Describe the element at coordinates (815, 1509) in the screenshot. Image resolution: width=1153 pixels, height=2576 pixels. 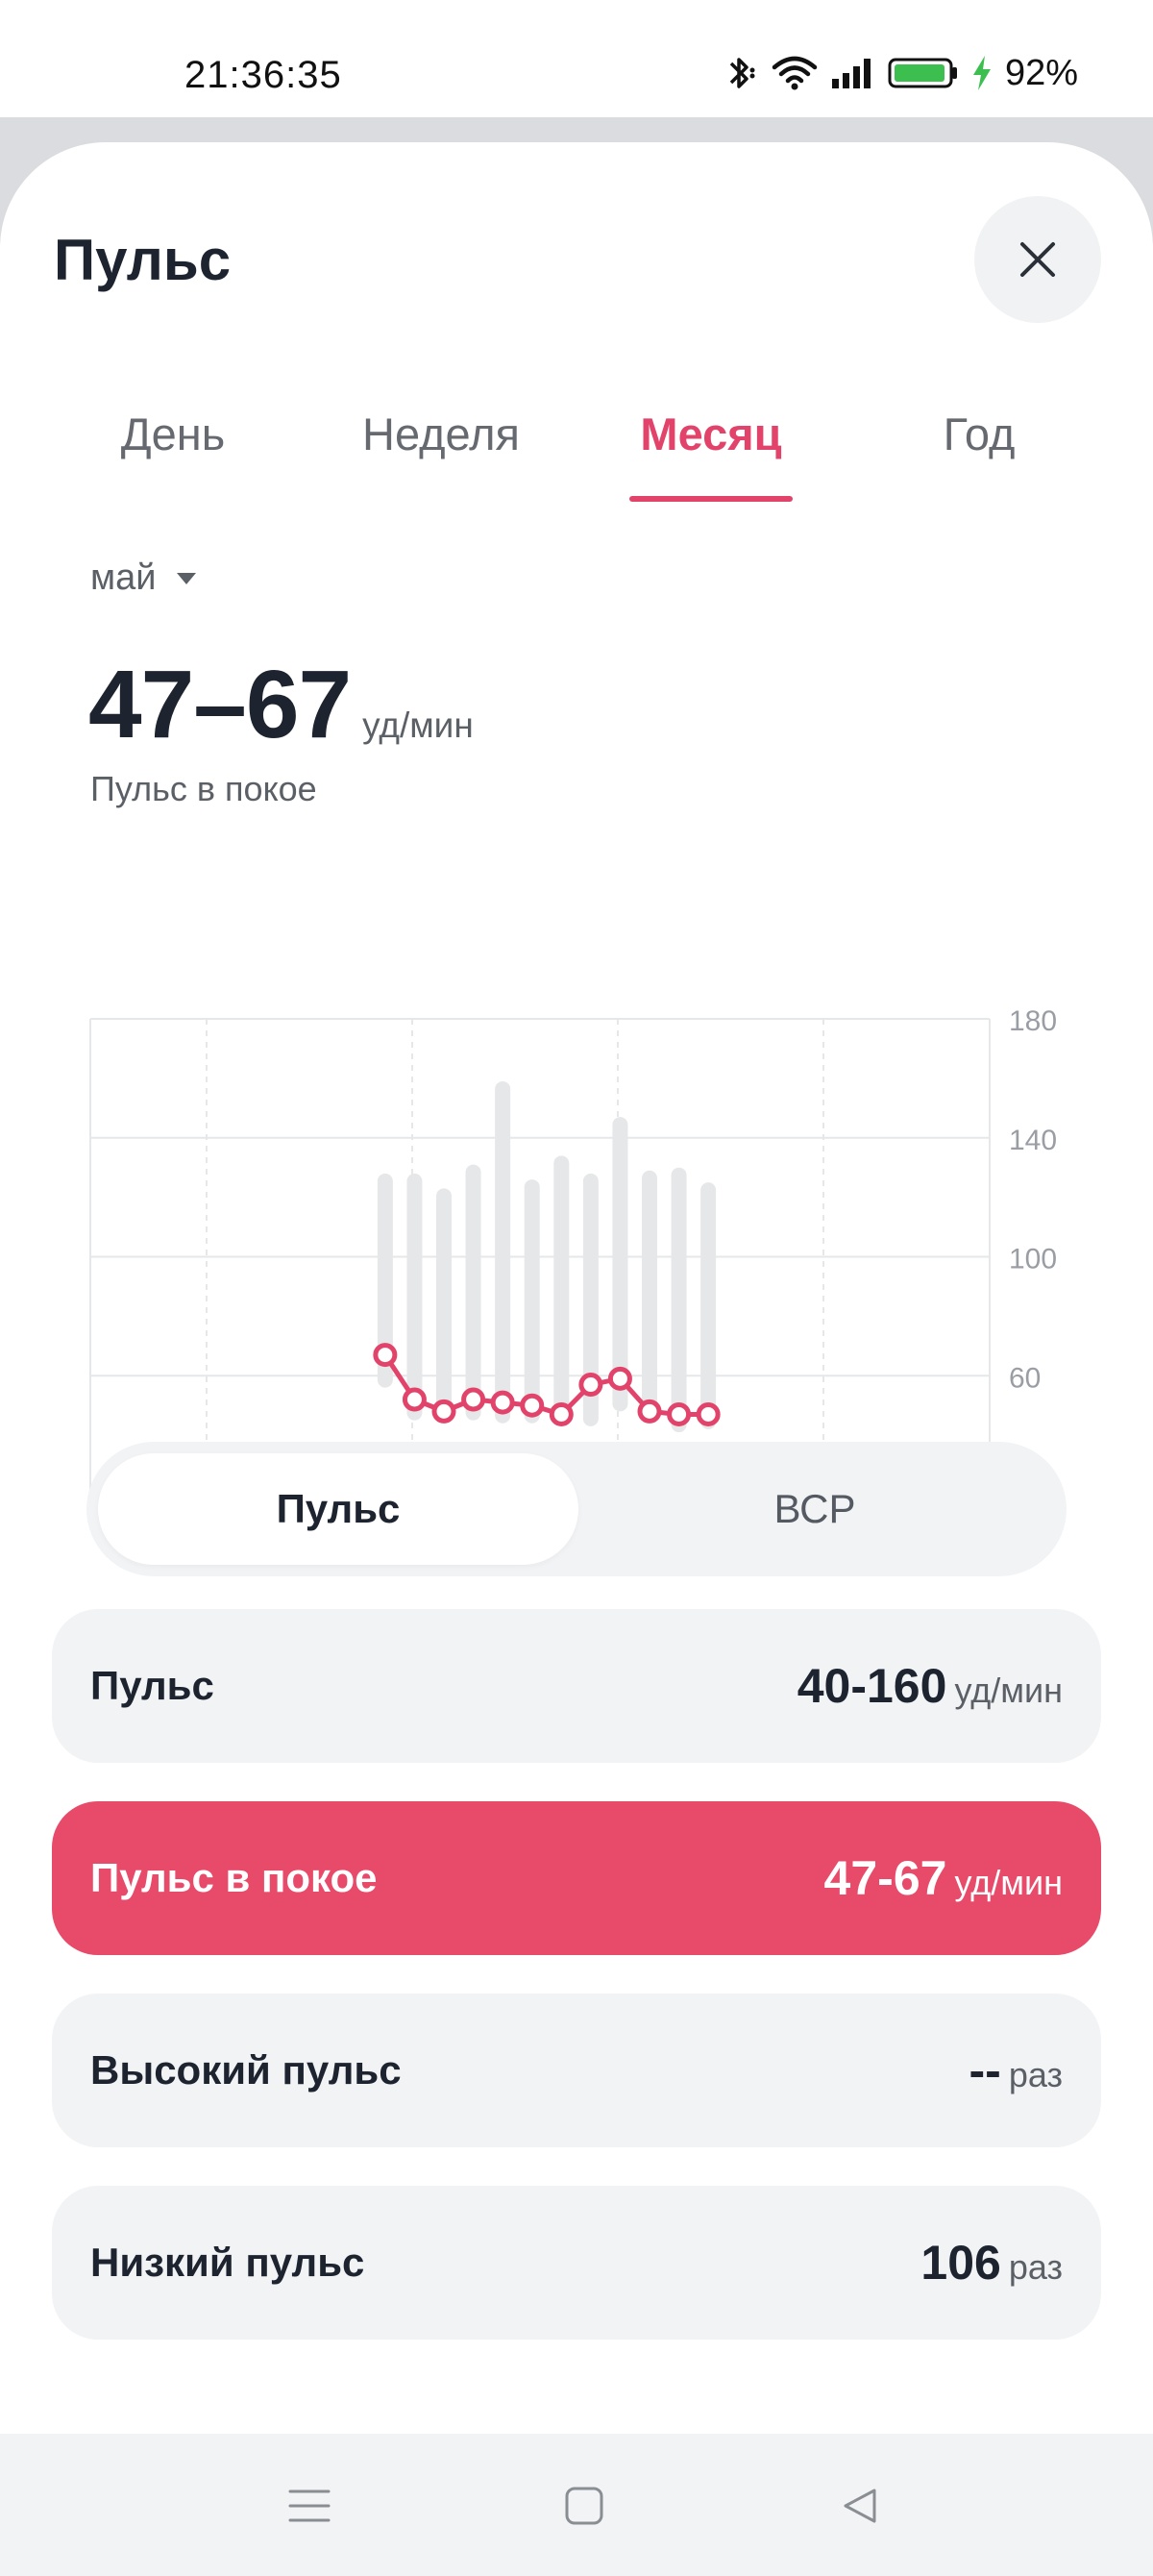
I see `switch-hrv: ВСР` at that location.